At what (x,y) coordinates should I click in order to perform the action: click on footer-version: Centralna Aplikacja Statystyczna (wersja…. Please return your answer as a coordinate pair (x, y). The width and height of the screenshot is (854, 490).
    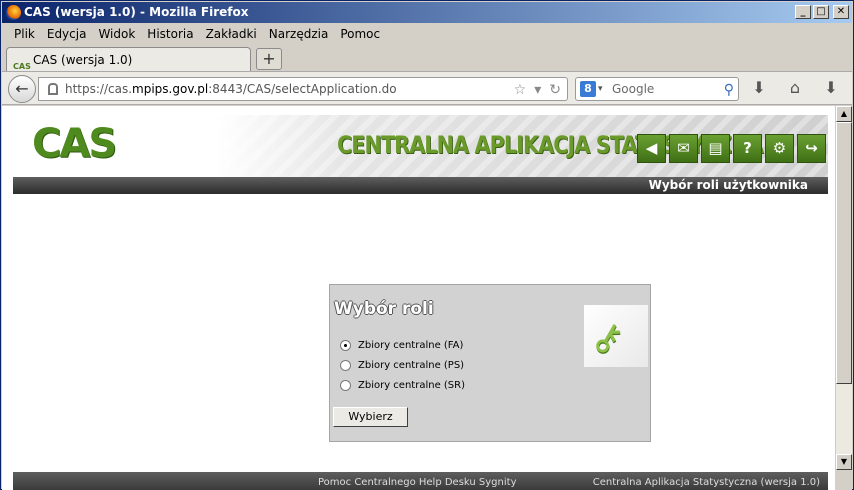
    Looking at the image, I should click on (706, 482).